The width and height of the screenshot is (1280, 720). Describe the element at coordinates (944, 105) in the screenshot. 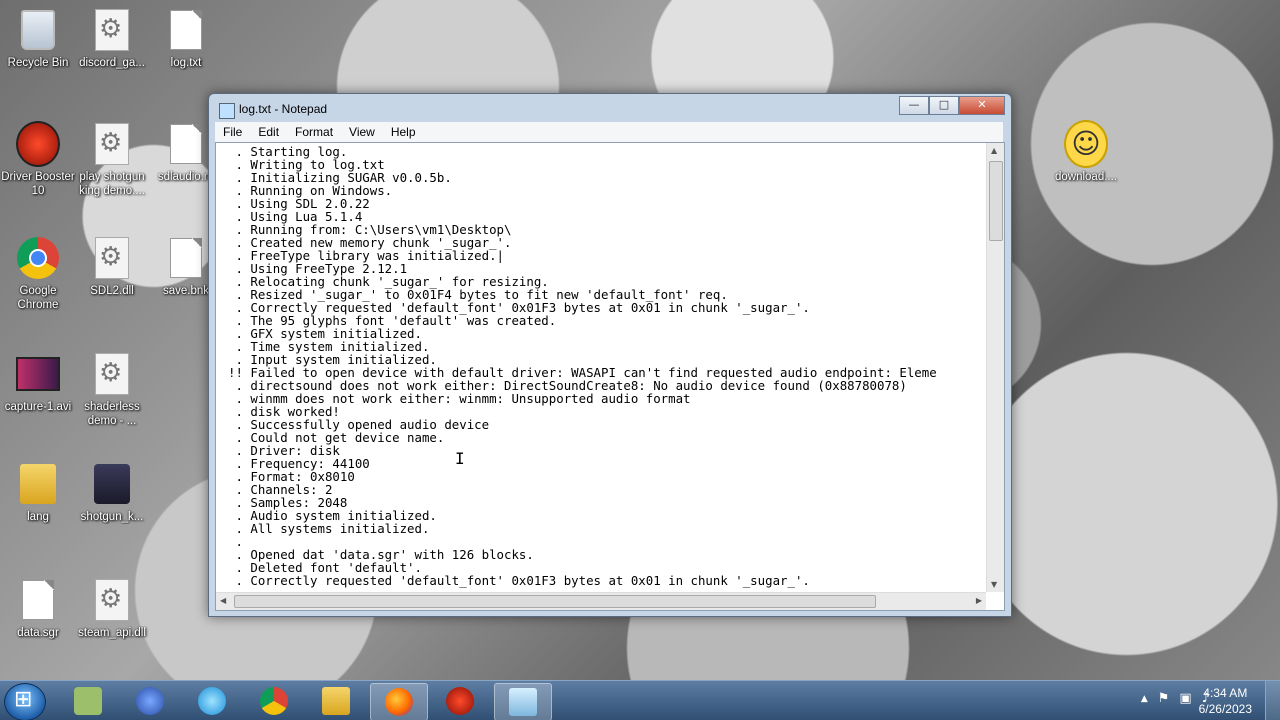

I see `maximize-button: □` at that location.